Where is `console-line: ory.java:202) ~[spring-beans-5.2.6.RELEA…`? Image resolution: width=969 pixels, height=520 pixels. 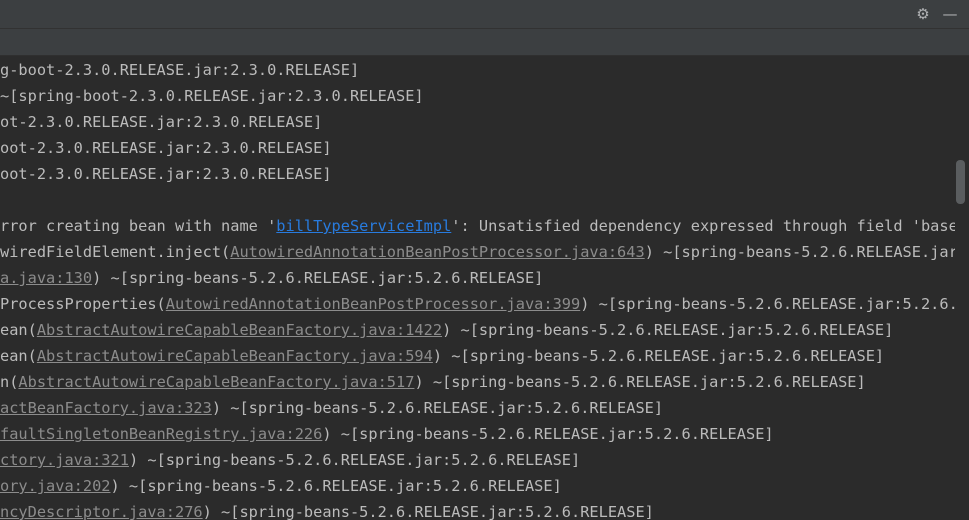
console-line: ory.java:202) ~[spring-beans-5.2.6.RELEA… is located at coordinates (281, 486).